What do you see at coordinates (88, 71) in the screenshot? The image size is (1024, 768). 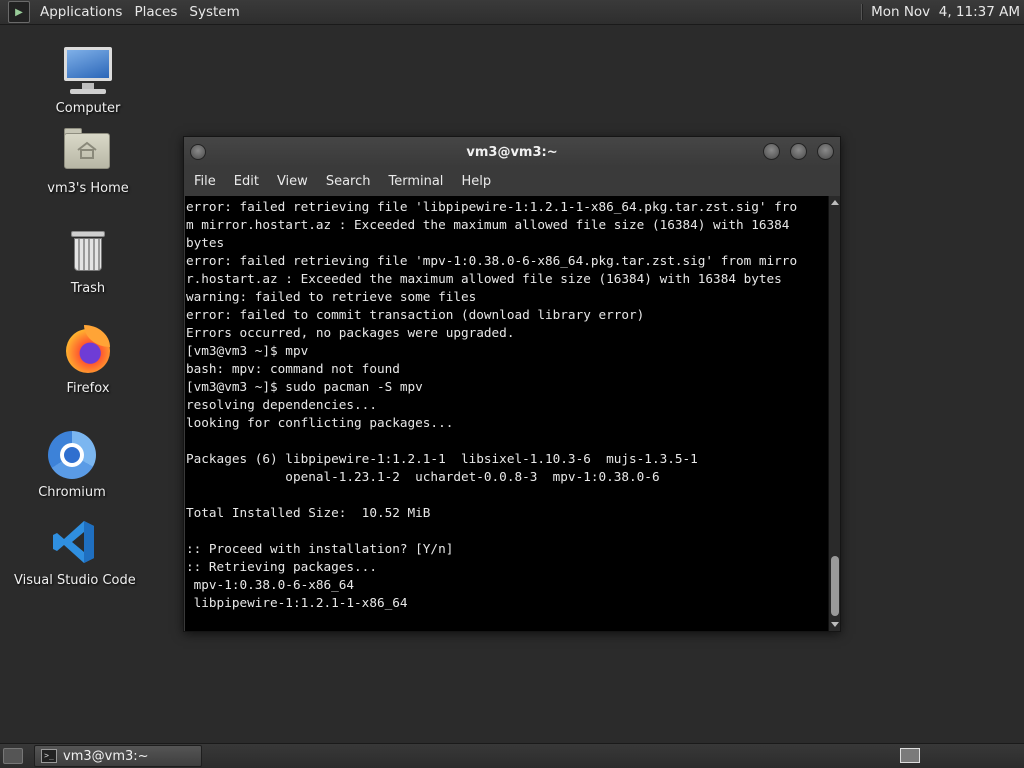 I see `computer-icon` at bounding box center [88, 71].